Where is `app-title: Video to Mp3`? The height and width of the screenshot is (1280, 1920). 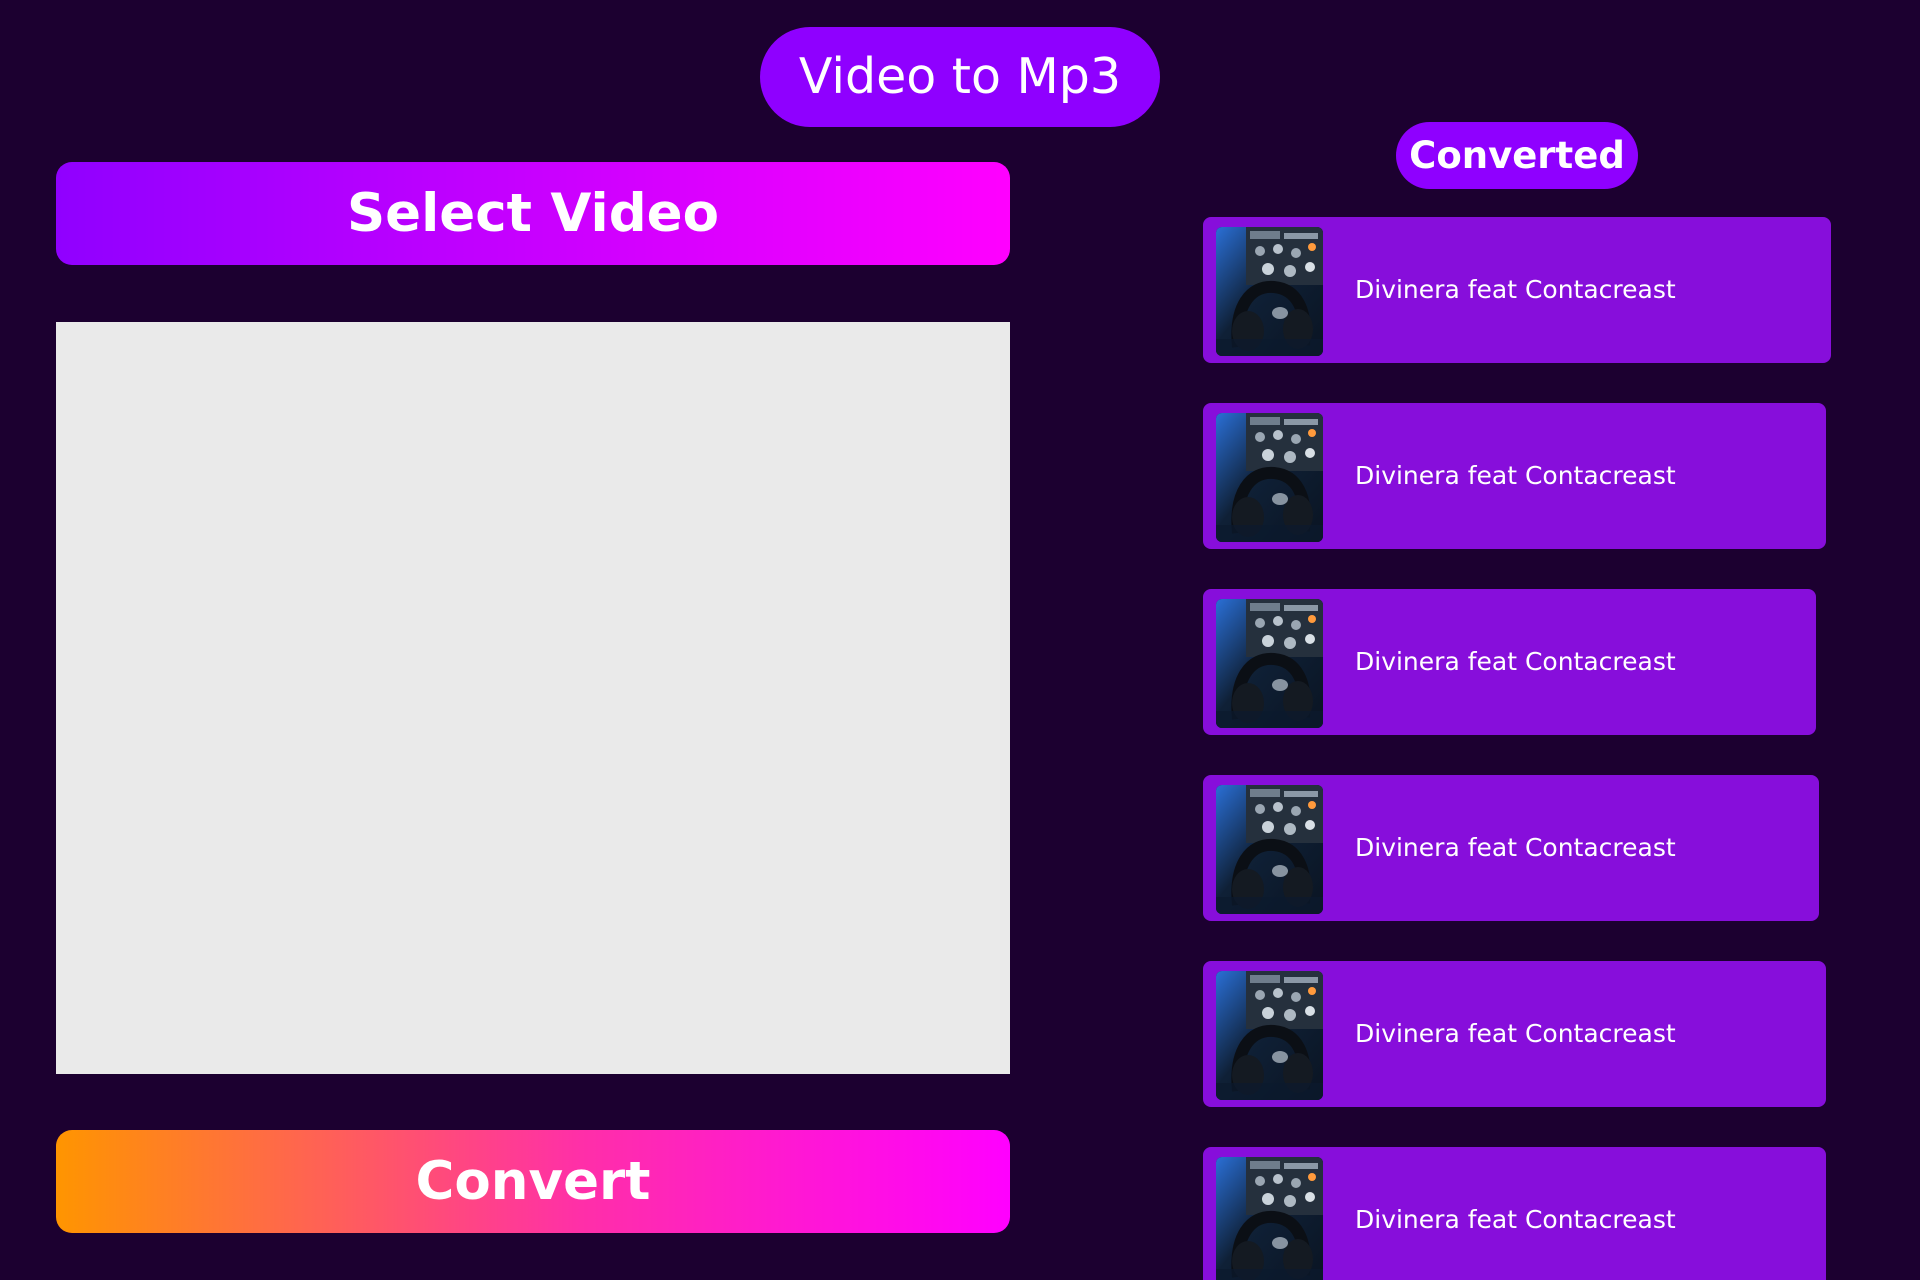 app-title: Video to Mp3 is located at coordinates (960, 77).